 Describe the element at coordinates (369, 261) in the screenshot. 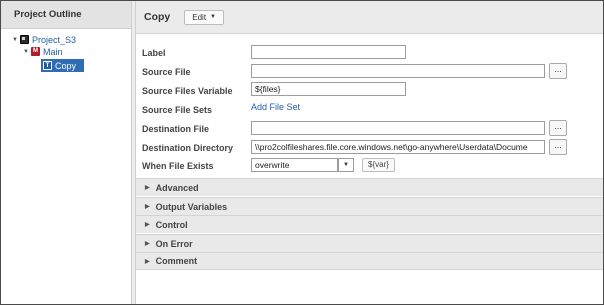

I see `section-comment: ▶ Comment` at that location.